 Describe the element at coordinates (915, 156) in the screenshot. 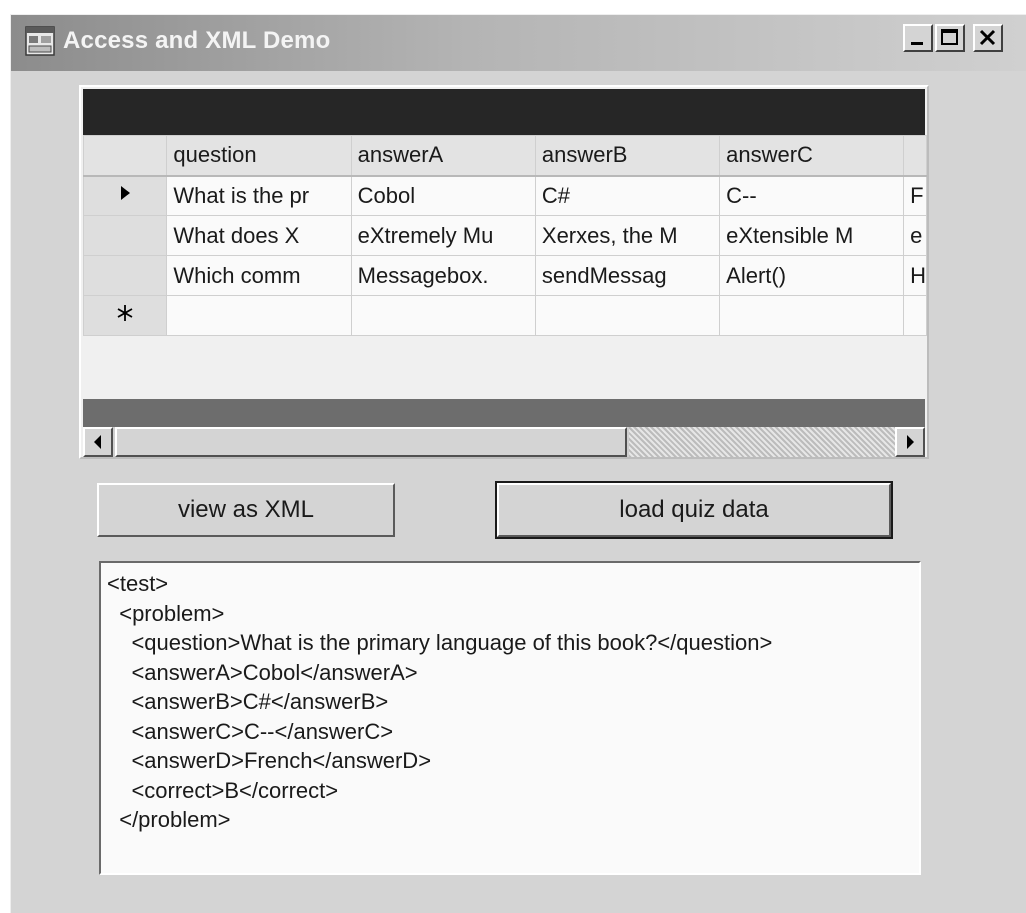

I see `column-header-partial` at that location.